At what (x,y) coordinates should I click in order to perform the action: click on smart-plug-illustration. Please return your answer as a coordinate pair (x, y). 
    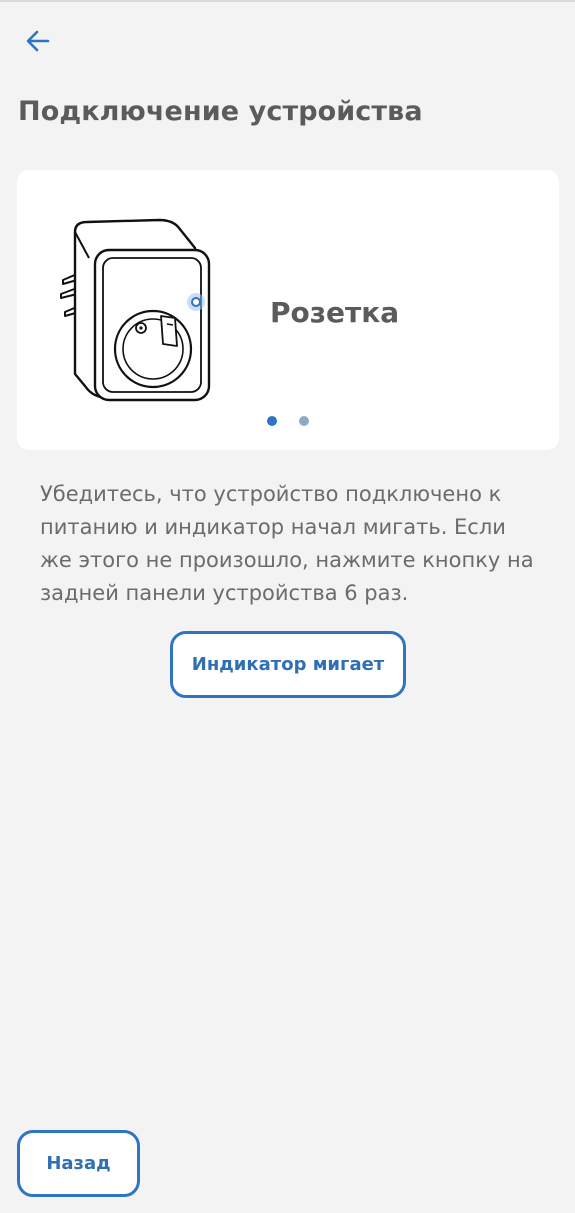
    Looking at the image, I should click on (135, 310).